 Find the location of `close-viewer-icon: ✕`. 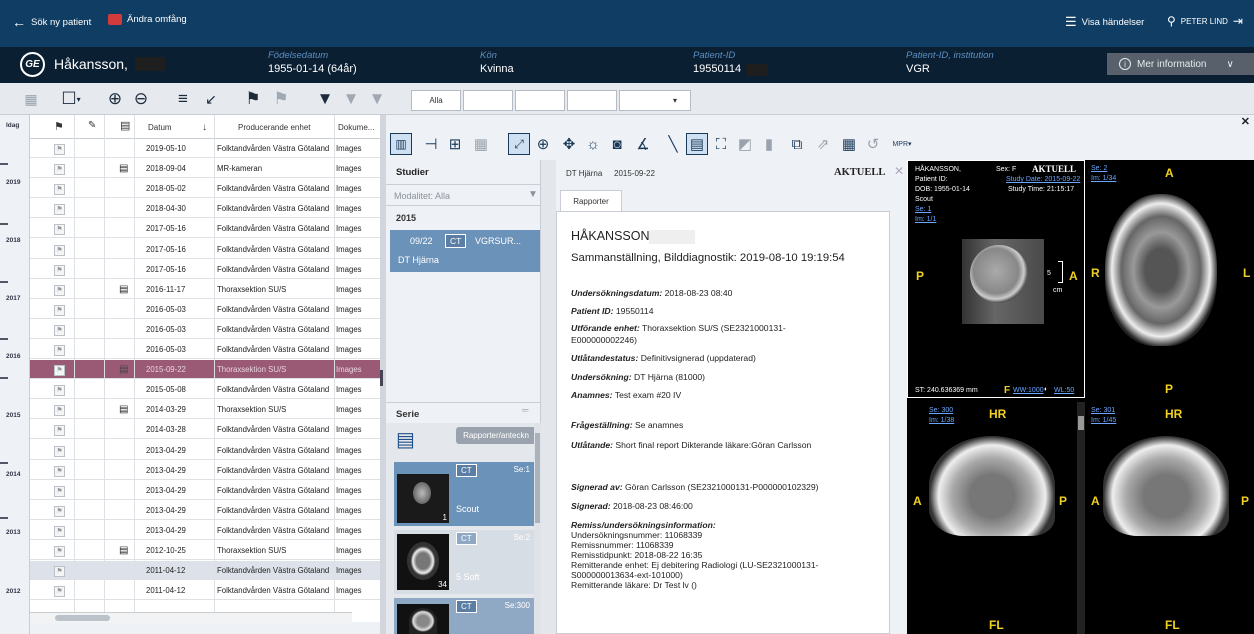

close-viewer-icon: ✕ is located at coordinates (1245, 121).